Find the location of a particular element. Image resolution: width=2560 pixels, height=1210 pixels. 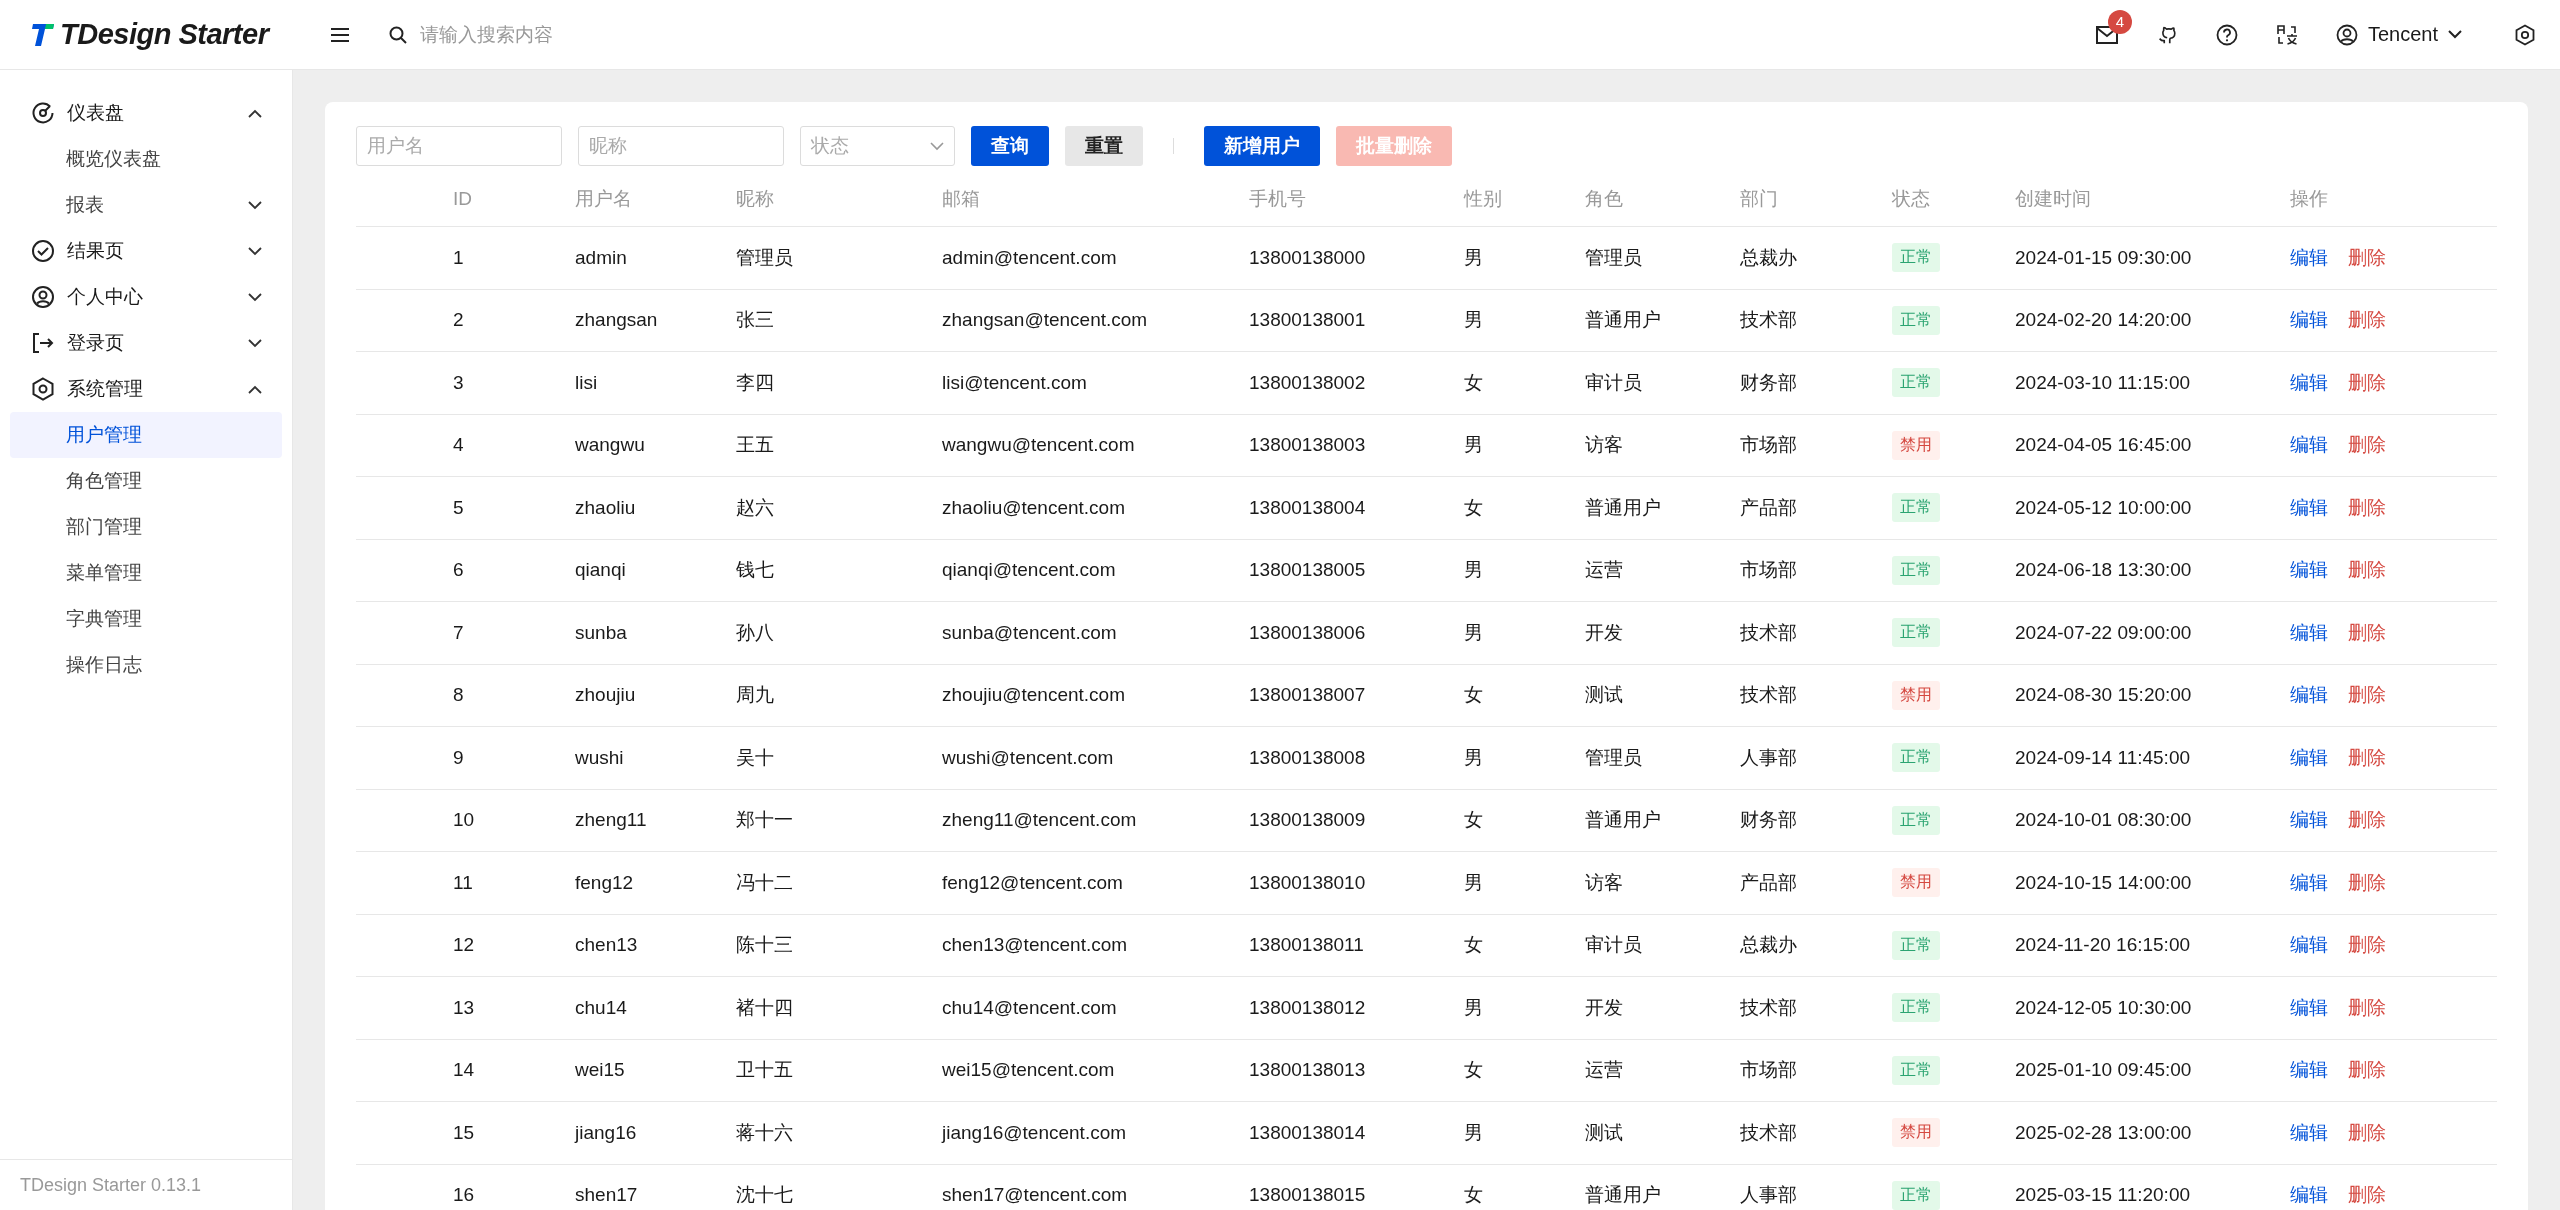

menu-item: 个人中心 is located at coordinates (146, 297).